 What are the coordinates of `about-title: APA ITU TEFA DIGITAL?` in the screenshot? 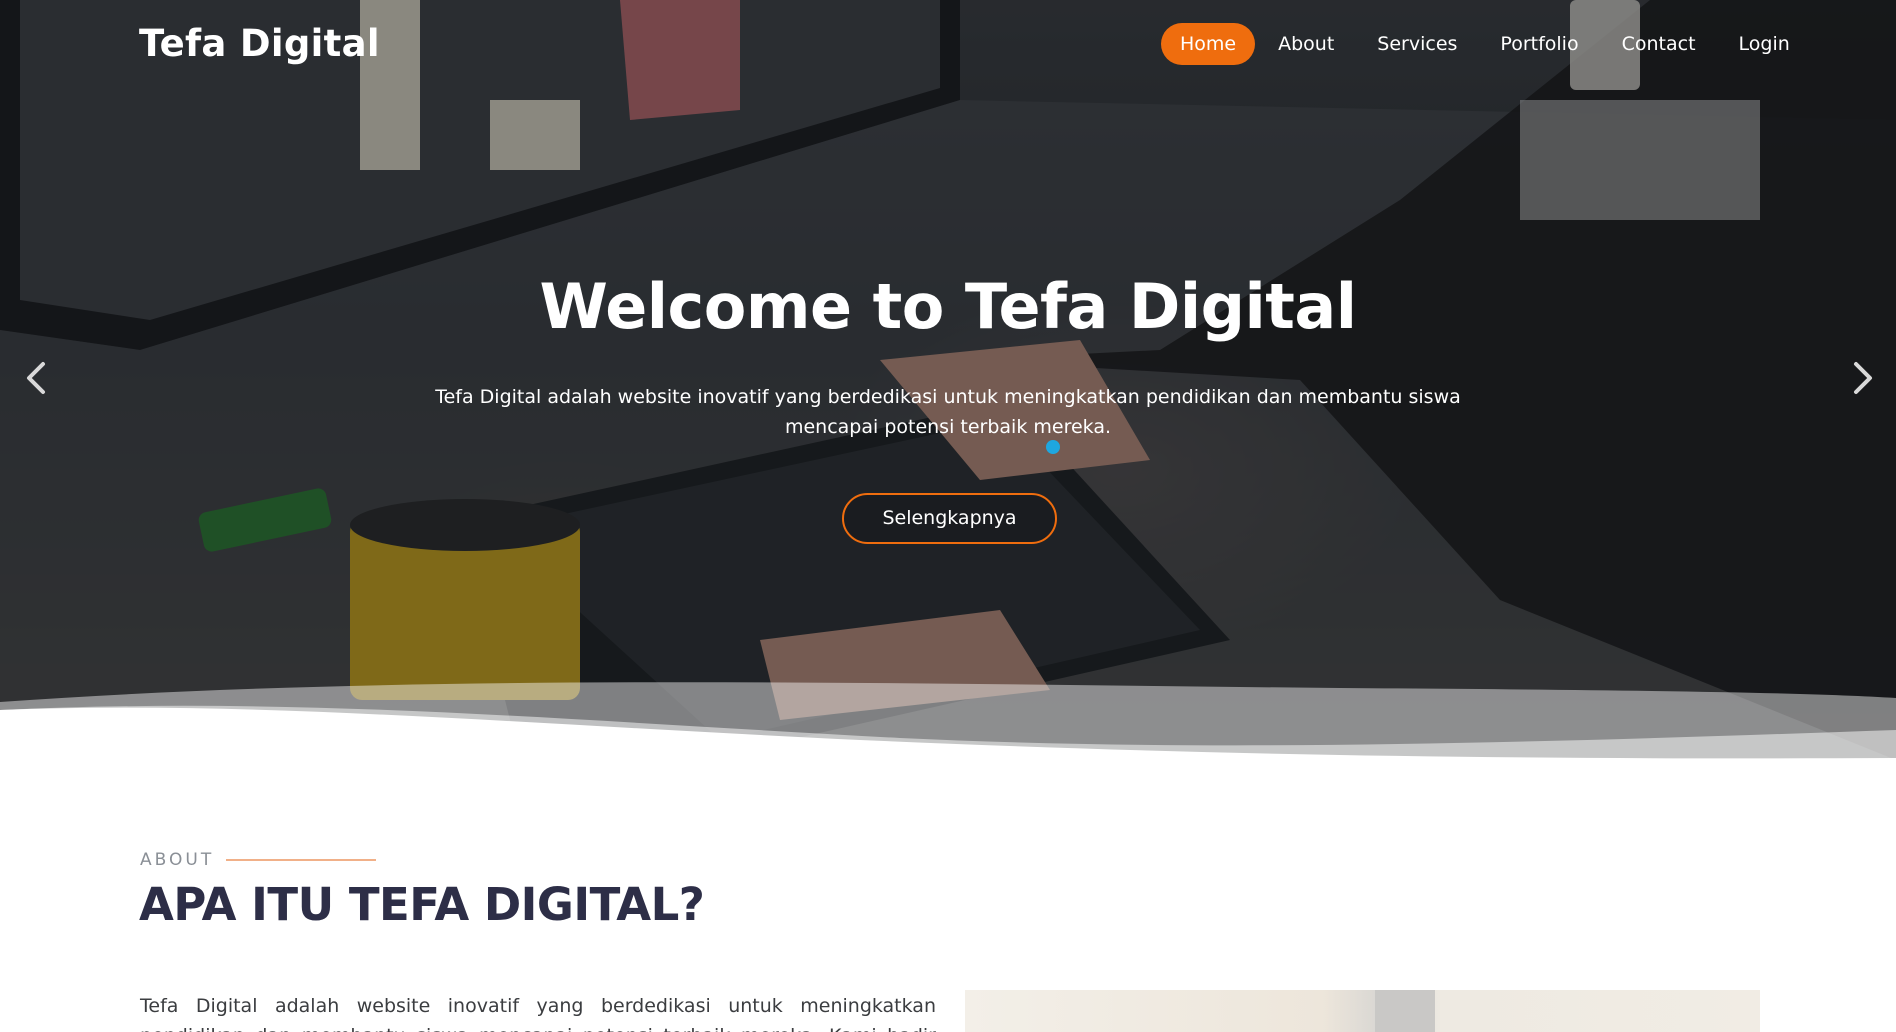 It's located at (422, 904).